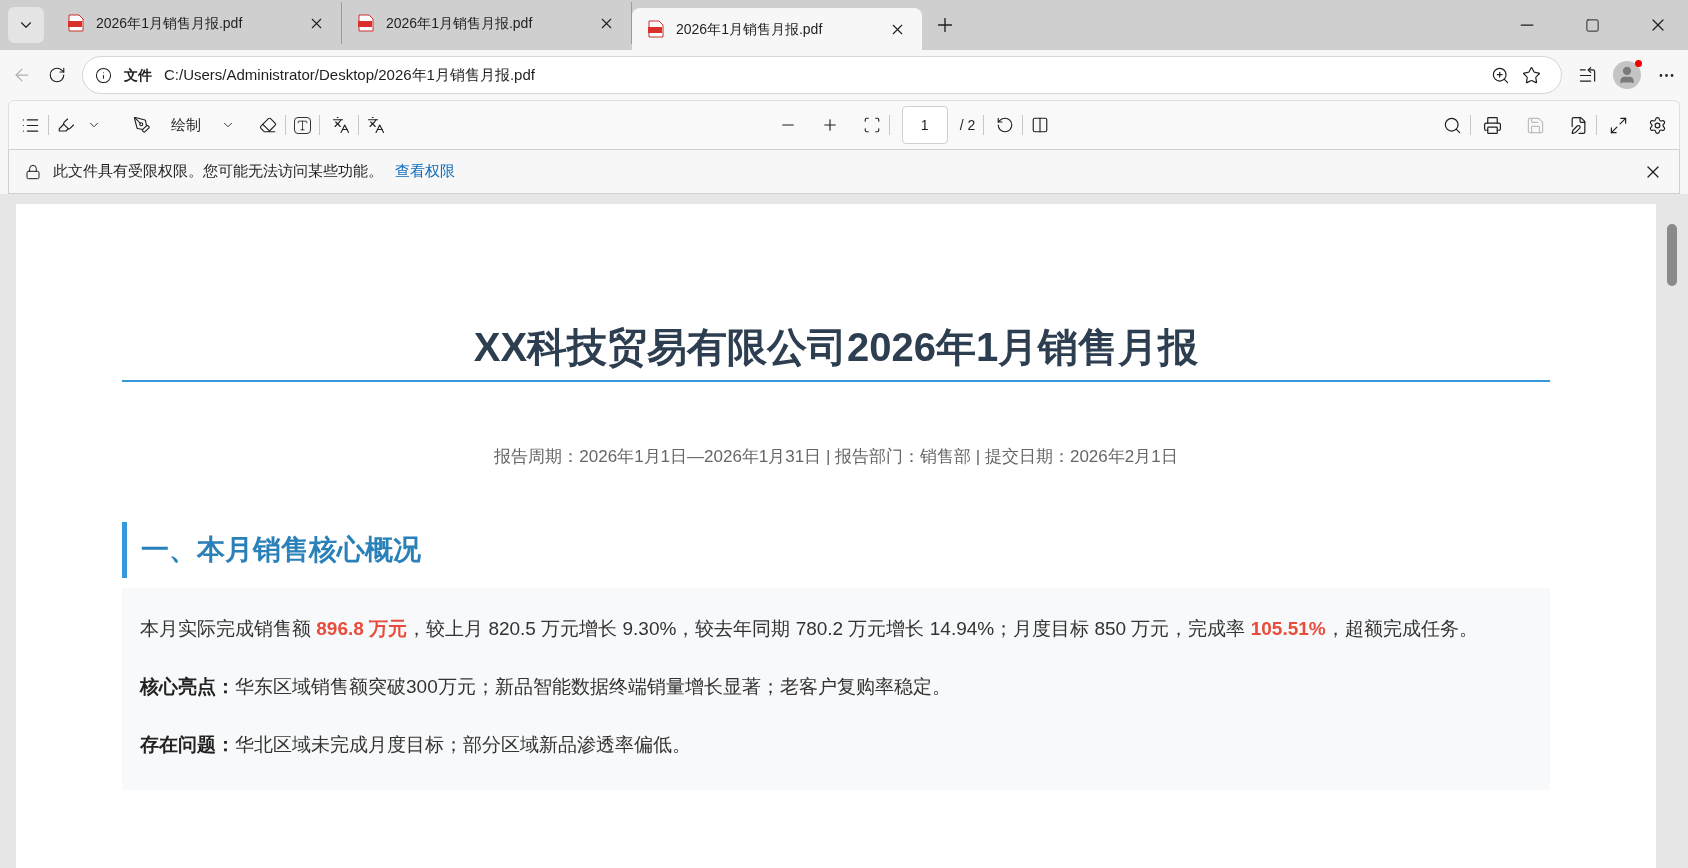  I want to click on star-icon, so click(1531, 75).